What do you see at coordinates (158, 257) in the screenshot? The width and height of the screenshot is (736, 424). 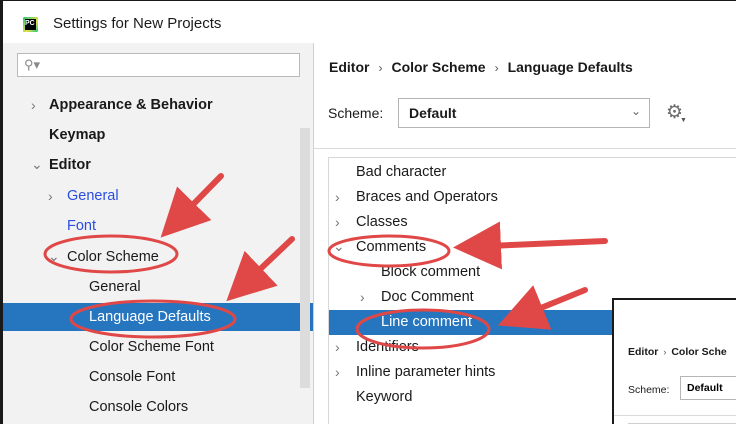 I see `tree-item-color-scheme: ⌄ Color Scheme` at bounding box center [158, 257].